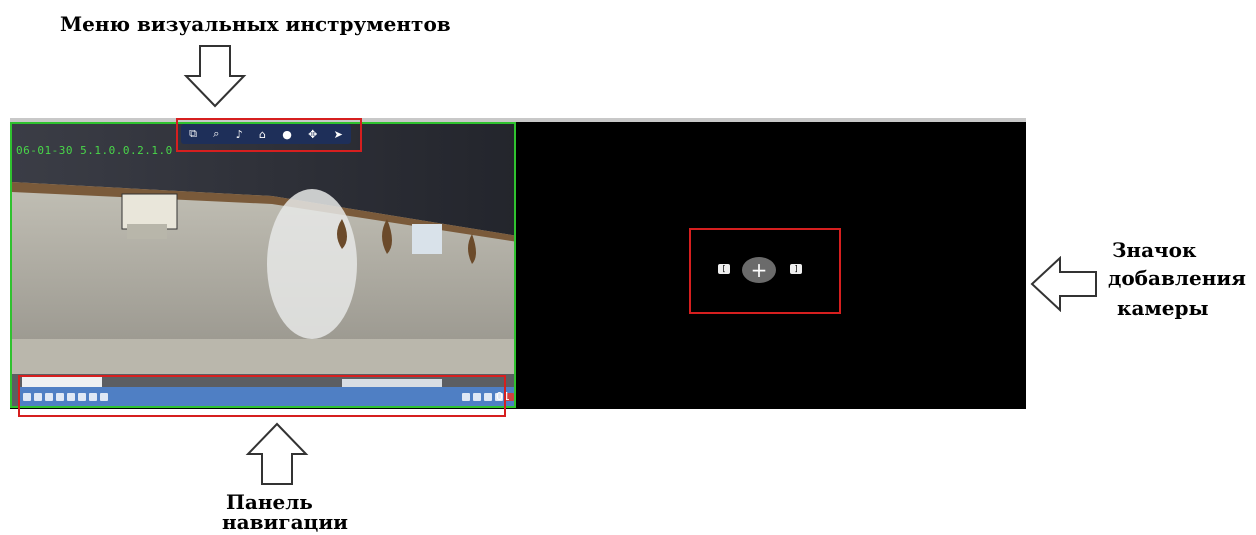  Describe the element at coordinates (269, 135) in the screenshot. I see `toolbar-highlight-box` at that location.